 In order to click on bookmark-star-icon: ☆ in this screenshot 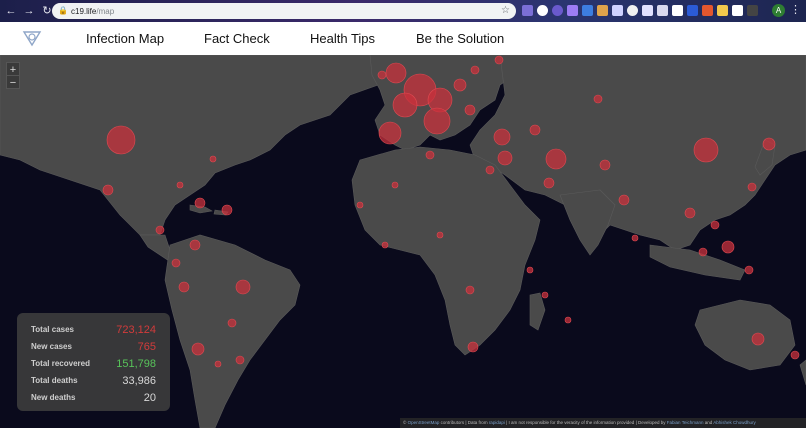, I will do `click(505, 11)`.